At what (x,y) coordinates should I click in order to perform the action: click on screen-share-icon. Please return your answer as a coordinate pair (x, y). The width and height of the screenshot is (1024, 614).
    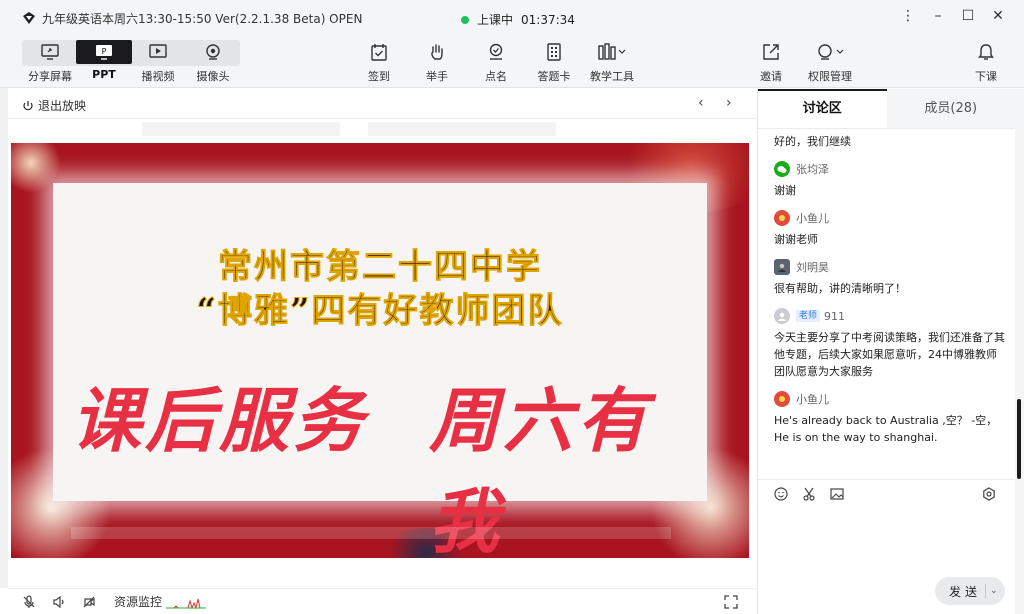
    Looking at the image, I should click on (50, 52).